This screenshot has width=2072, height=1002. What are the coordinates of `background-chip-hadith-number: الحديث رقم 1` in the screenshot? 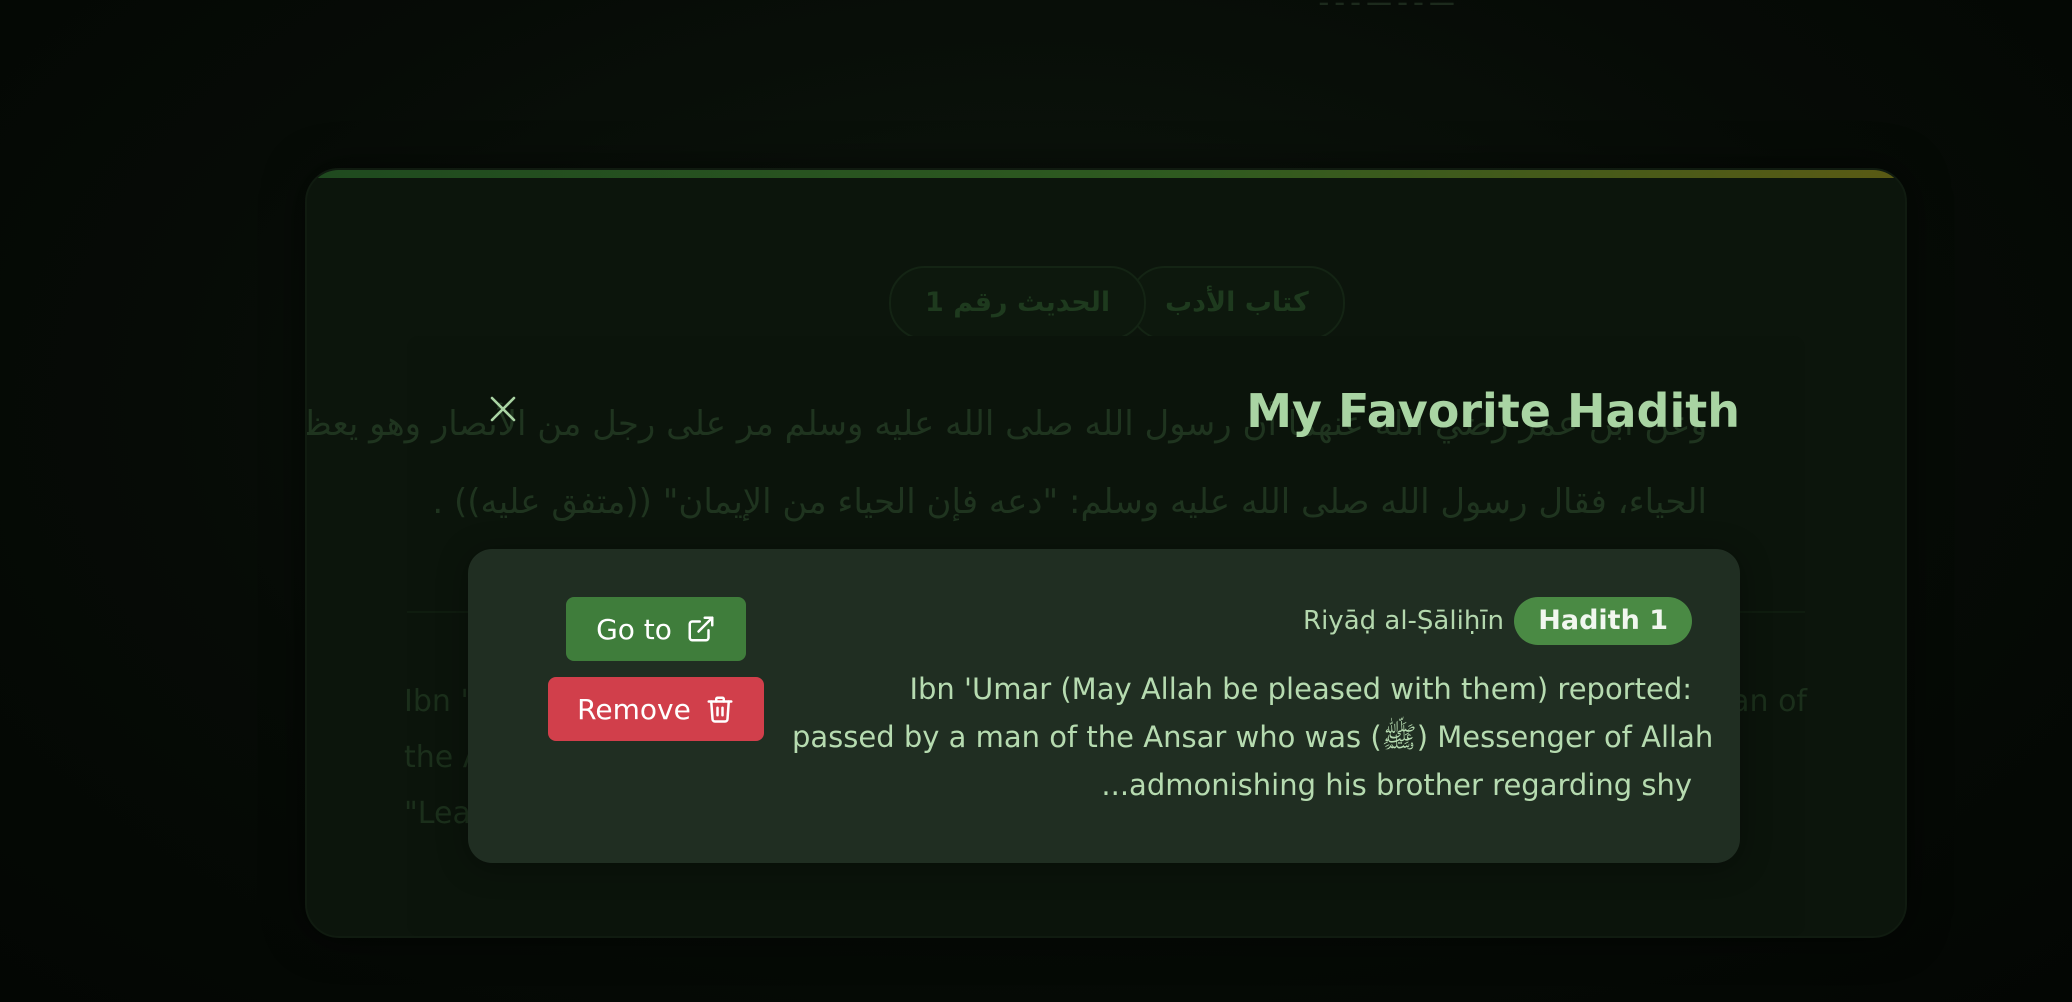 It's located at (1018, 303).